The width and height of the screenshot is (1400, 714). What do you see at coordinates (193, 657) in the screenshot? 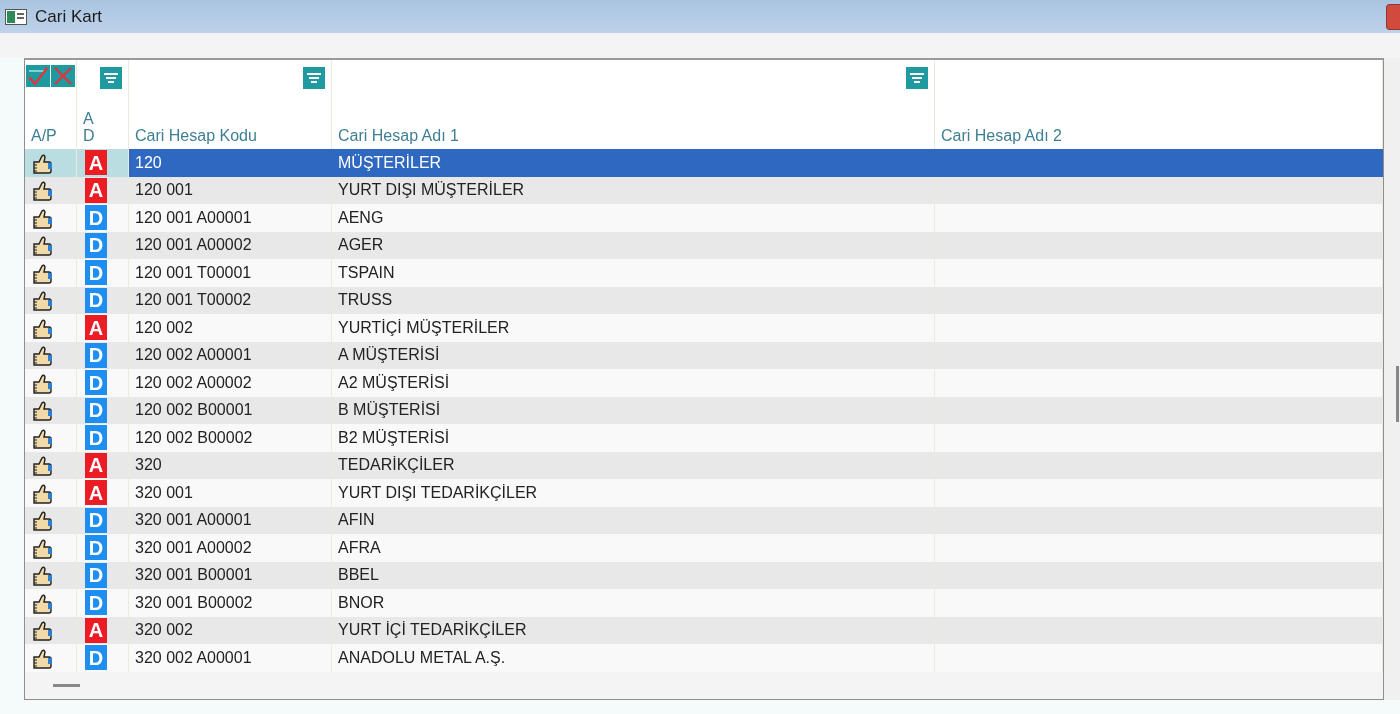
I see `account-code: 320 002 A00001` at bounding box center [193, 657].